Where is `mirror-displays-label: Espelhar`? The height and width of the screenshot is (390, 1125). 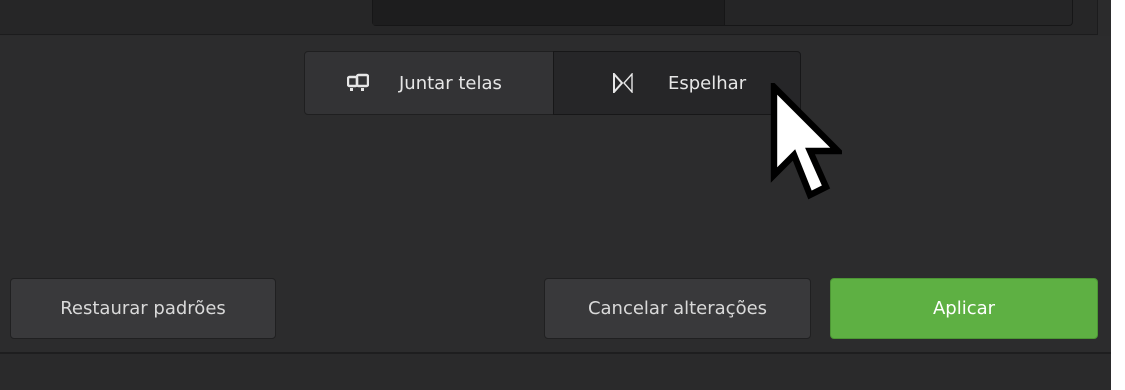
mirror-displays-label: Espelhar is located at coordinates (707, 83).